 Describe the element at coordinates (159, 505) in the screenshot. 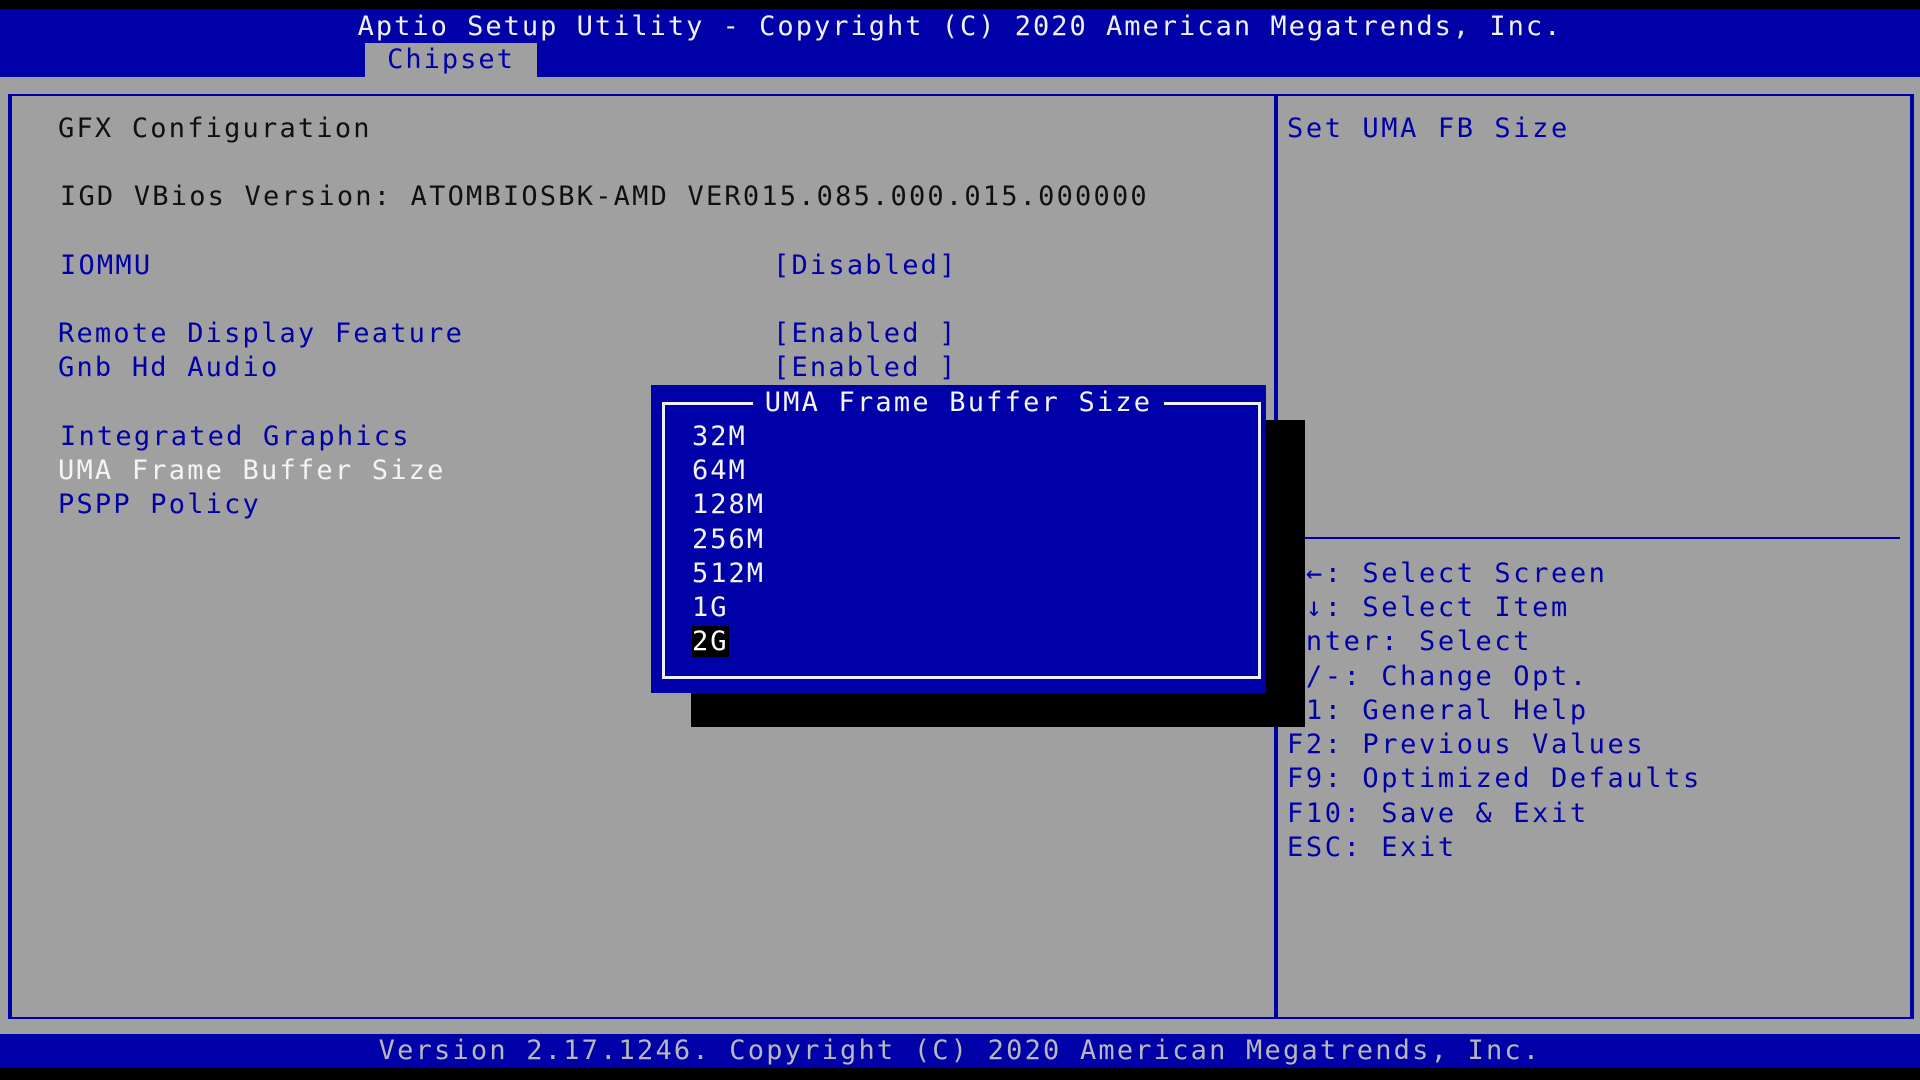

I see `setting-pspp-policy: PSPP Policy` at that location.